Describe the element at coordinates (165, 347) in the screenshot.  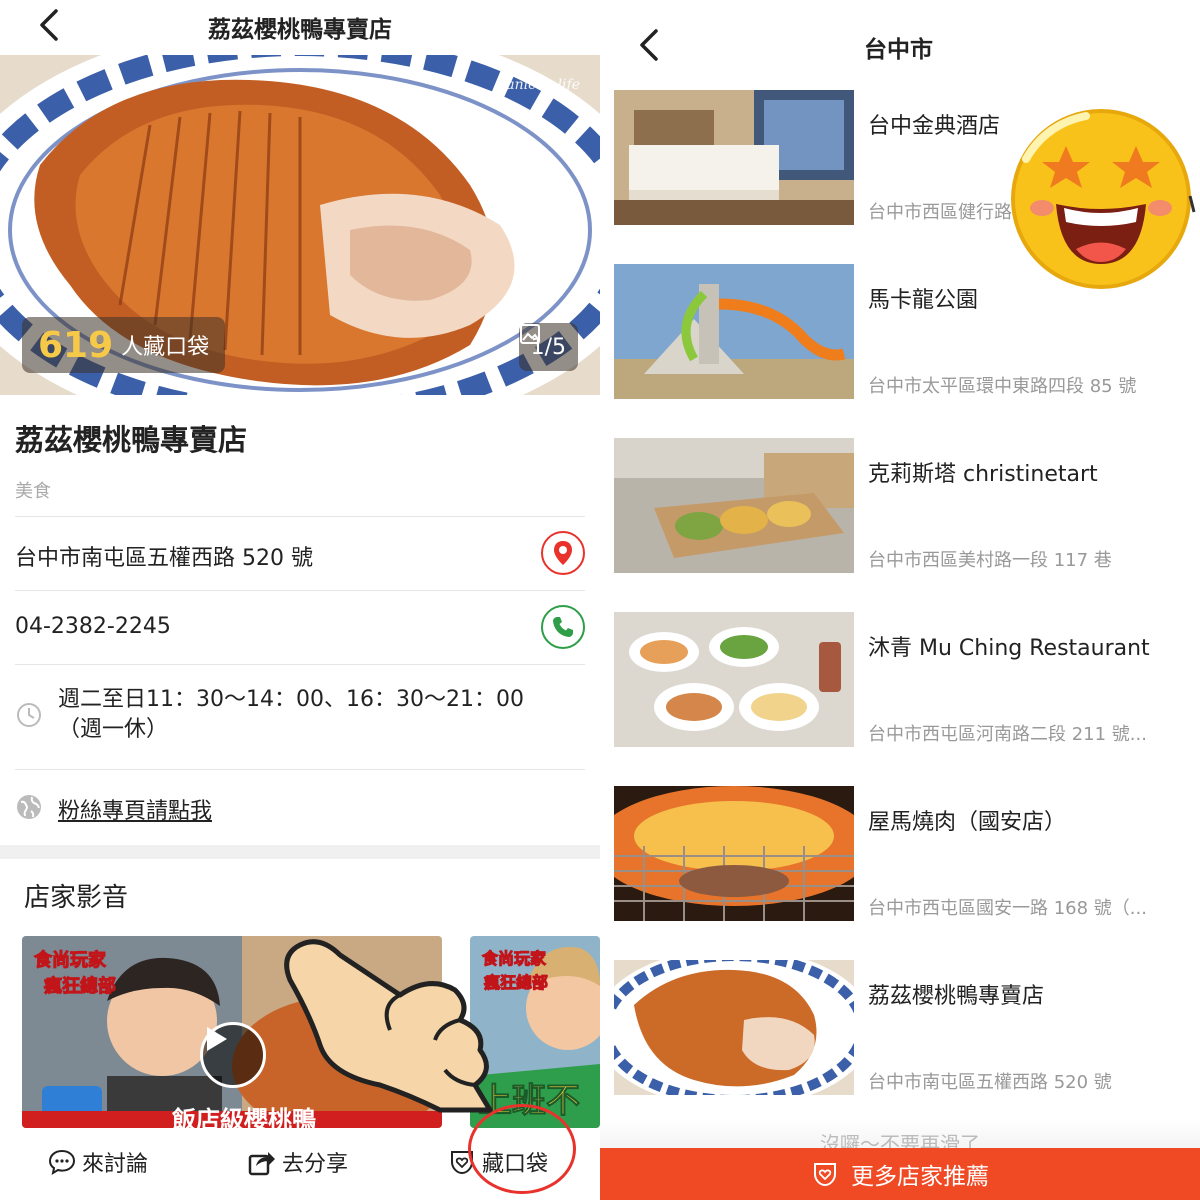
I see `saved-label: 人藏口袋` at that location.